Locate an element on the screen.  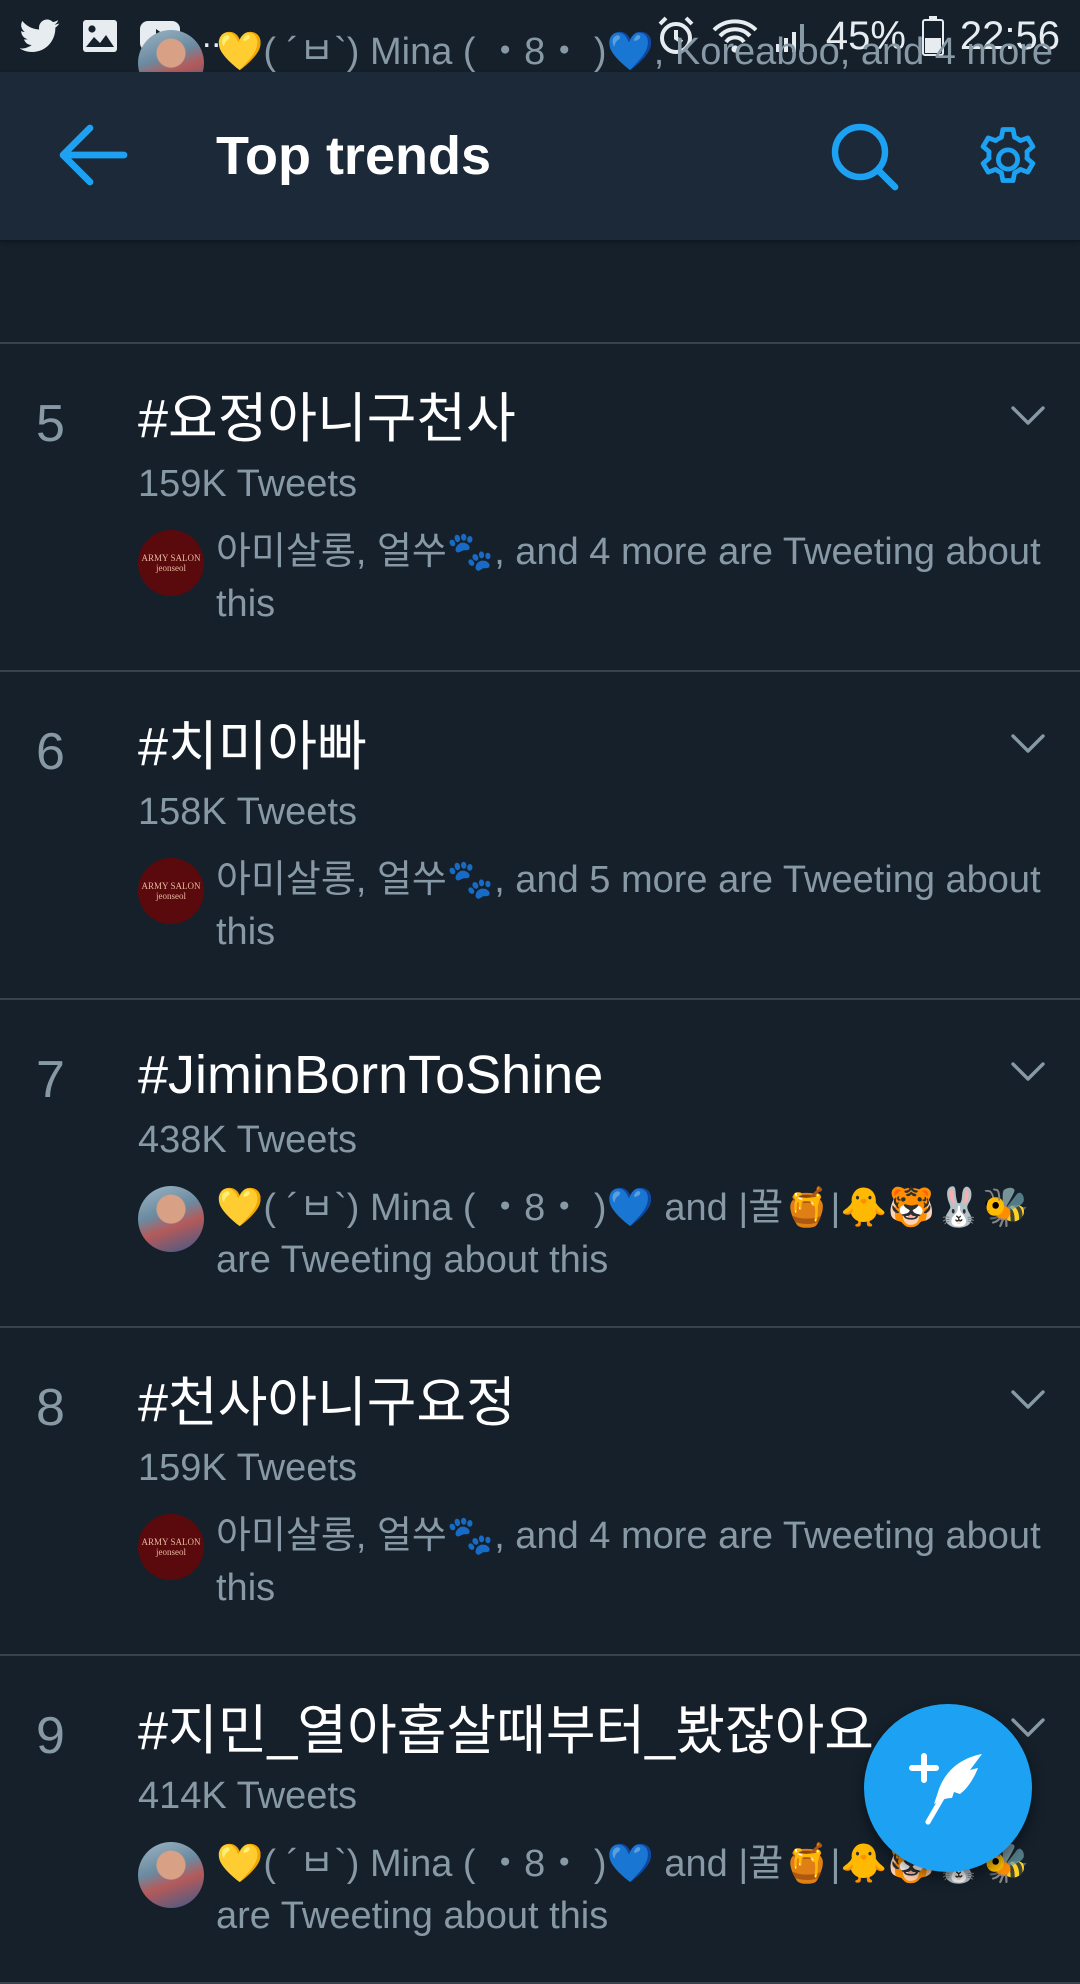
trend-tweet-count: 438K Tweets is located at coordinates (248, 1140).